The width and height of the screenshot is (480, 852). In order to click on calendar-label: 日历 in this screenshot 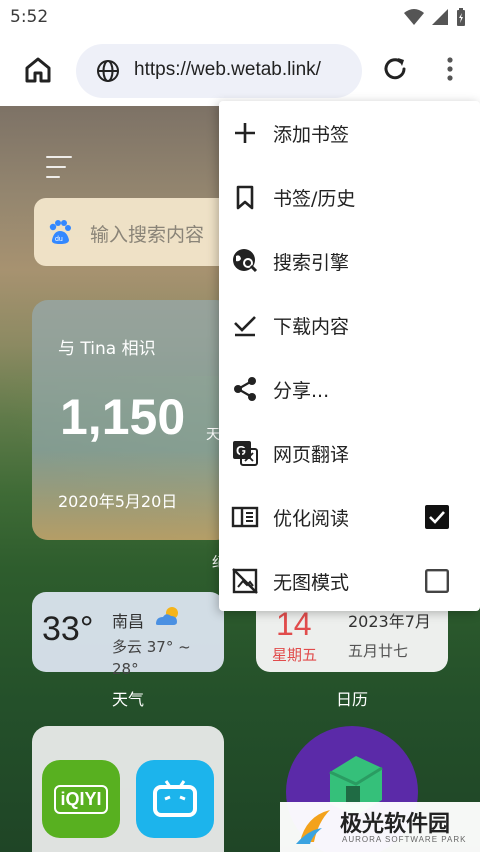, I will do `click(351, 699)`.